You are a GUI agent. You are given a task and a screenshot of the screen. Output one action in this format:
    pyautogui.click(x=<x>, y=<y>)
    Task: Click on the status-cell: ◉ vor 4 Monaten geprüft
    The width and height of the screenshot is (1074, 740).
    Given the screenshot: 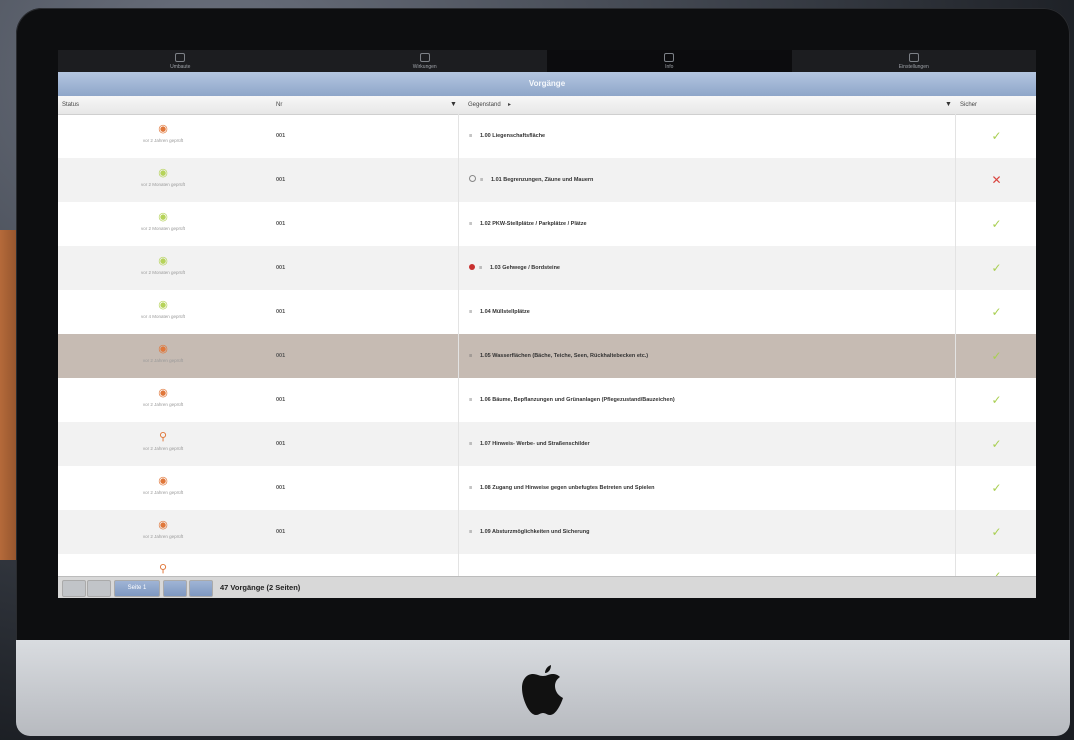 What is the action you would take?
    pyautogui.click(x=163, y=312)
    